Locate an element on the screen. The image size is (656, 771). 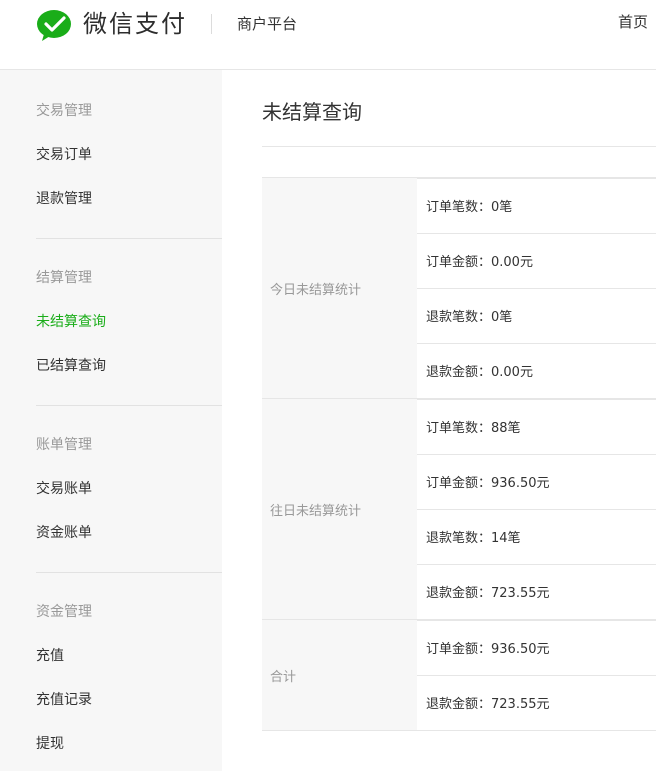
title-divider is located at coordinates (459, 146).